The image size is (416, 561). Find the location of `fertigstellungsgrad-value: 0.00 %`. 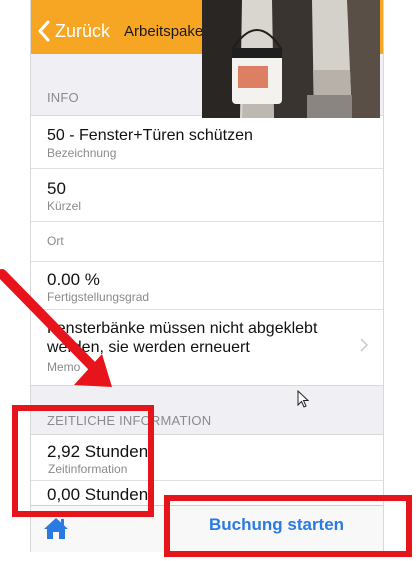

fertigstellungsgrad-value: 0.00 % is located at coordinates (73, 279).